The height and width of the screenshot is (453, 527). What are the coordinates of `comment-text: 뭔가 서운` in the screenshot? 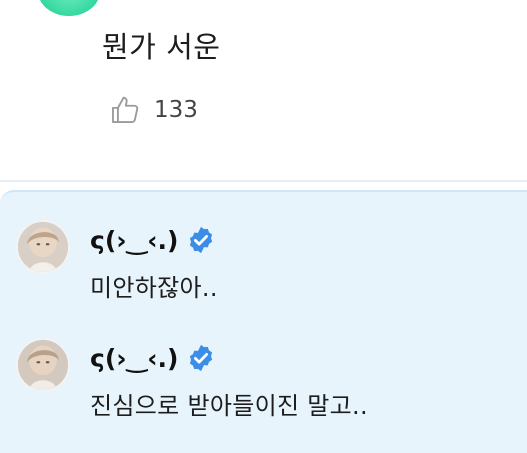 It's located at (161, 47).